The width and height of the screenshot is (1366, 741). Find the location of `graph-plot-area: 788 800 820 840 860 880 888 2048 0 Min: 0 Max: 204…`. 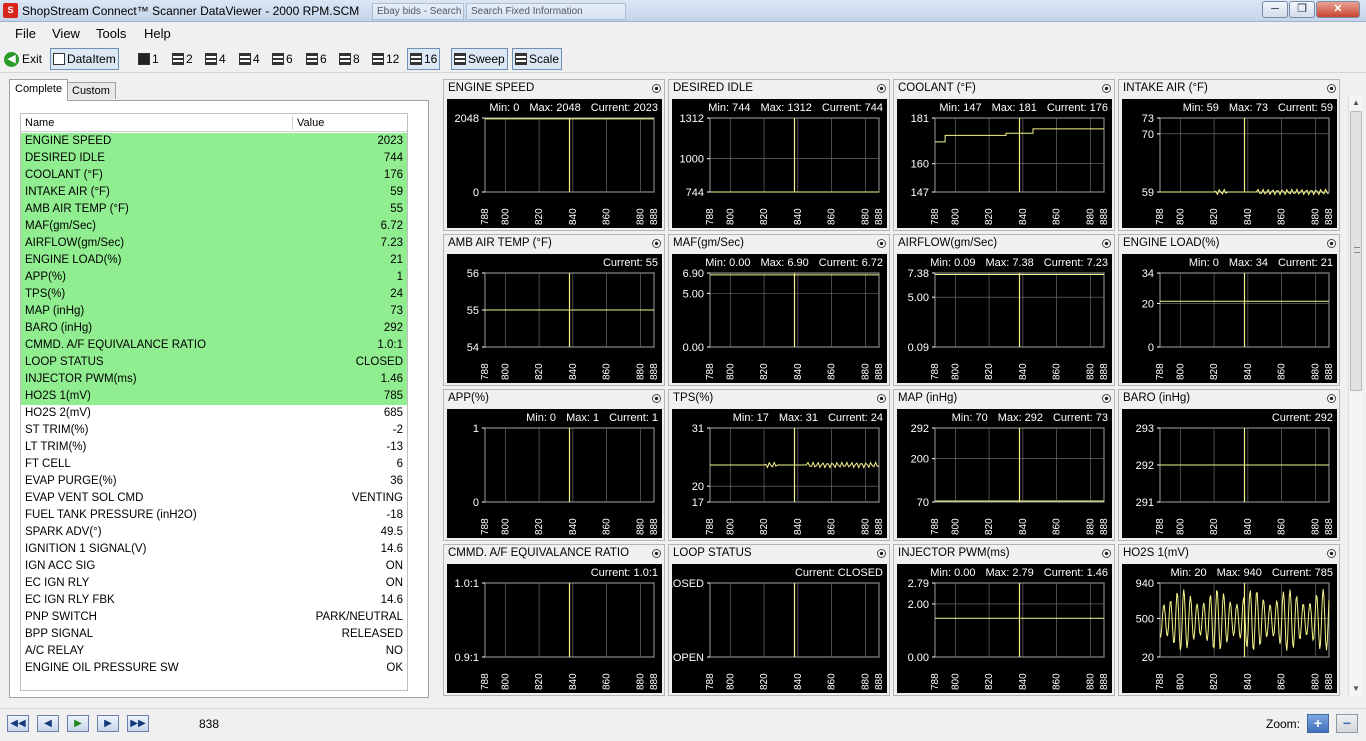

graph-plot-area: 788 800 820 840 860 880 888 2048 0 Min: 0 Max: 204… is located at coordinates (554, 163).